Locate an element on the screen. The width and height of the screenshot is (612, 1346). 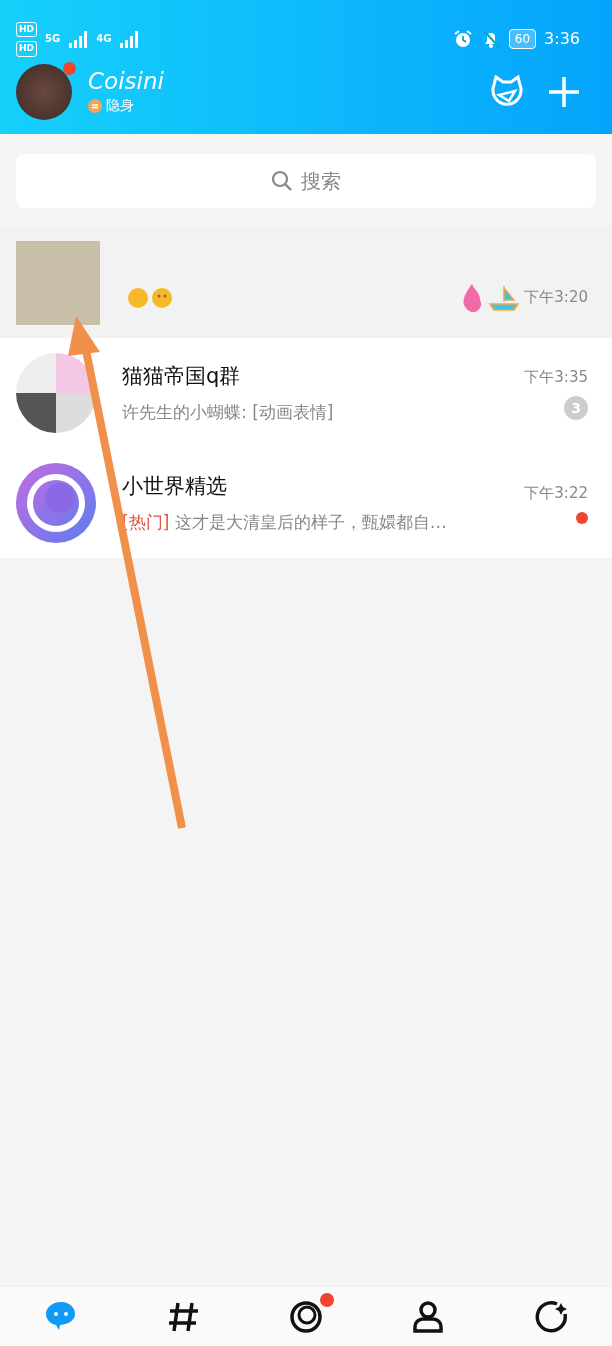
network-label: 5G is located at coordinates (53, 39).